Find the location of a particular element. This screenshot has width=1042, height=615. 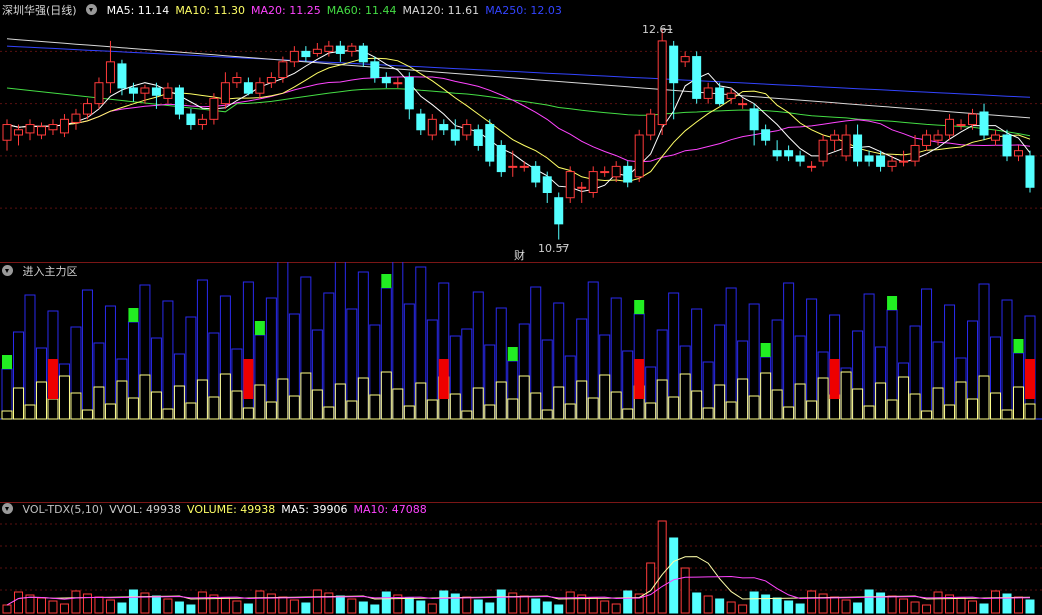

volume-legend-item-3: MA5: 39906 is located at coordinates (314, 509).